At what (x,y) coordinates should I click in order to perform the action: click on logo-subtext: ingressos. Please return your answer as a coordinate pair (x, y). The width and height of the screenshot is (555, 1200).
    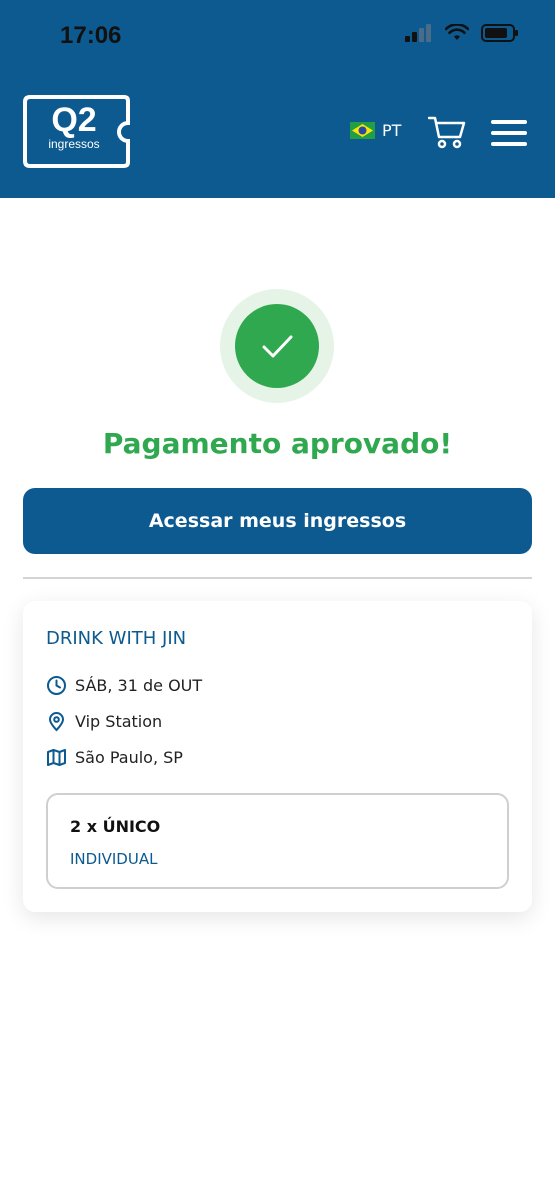
    Looking at the image, I should click on (74, 144).